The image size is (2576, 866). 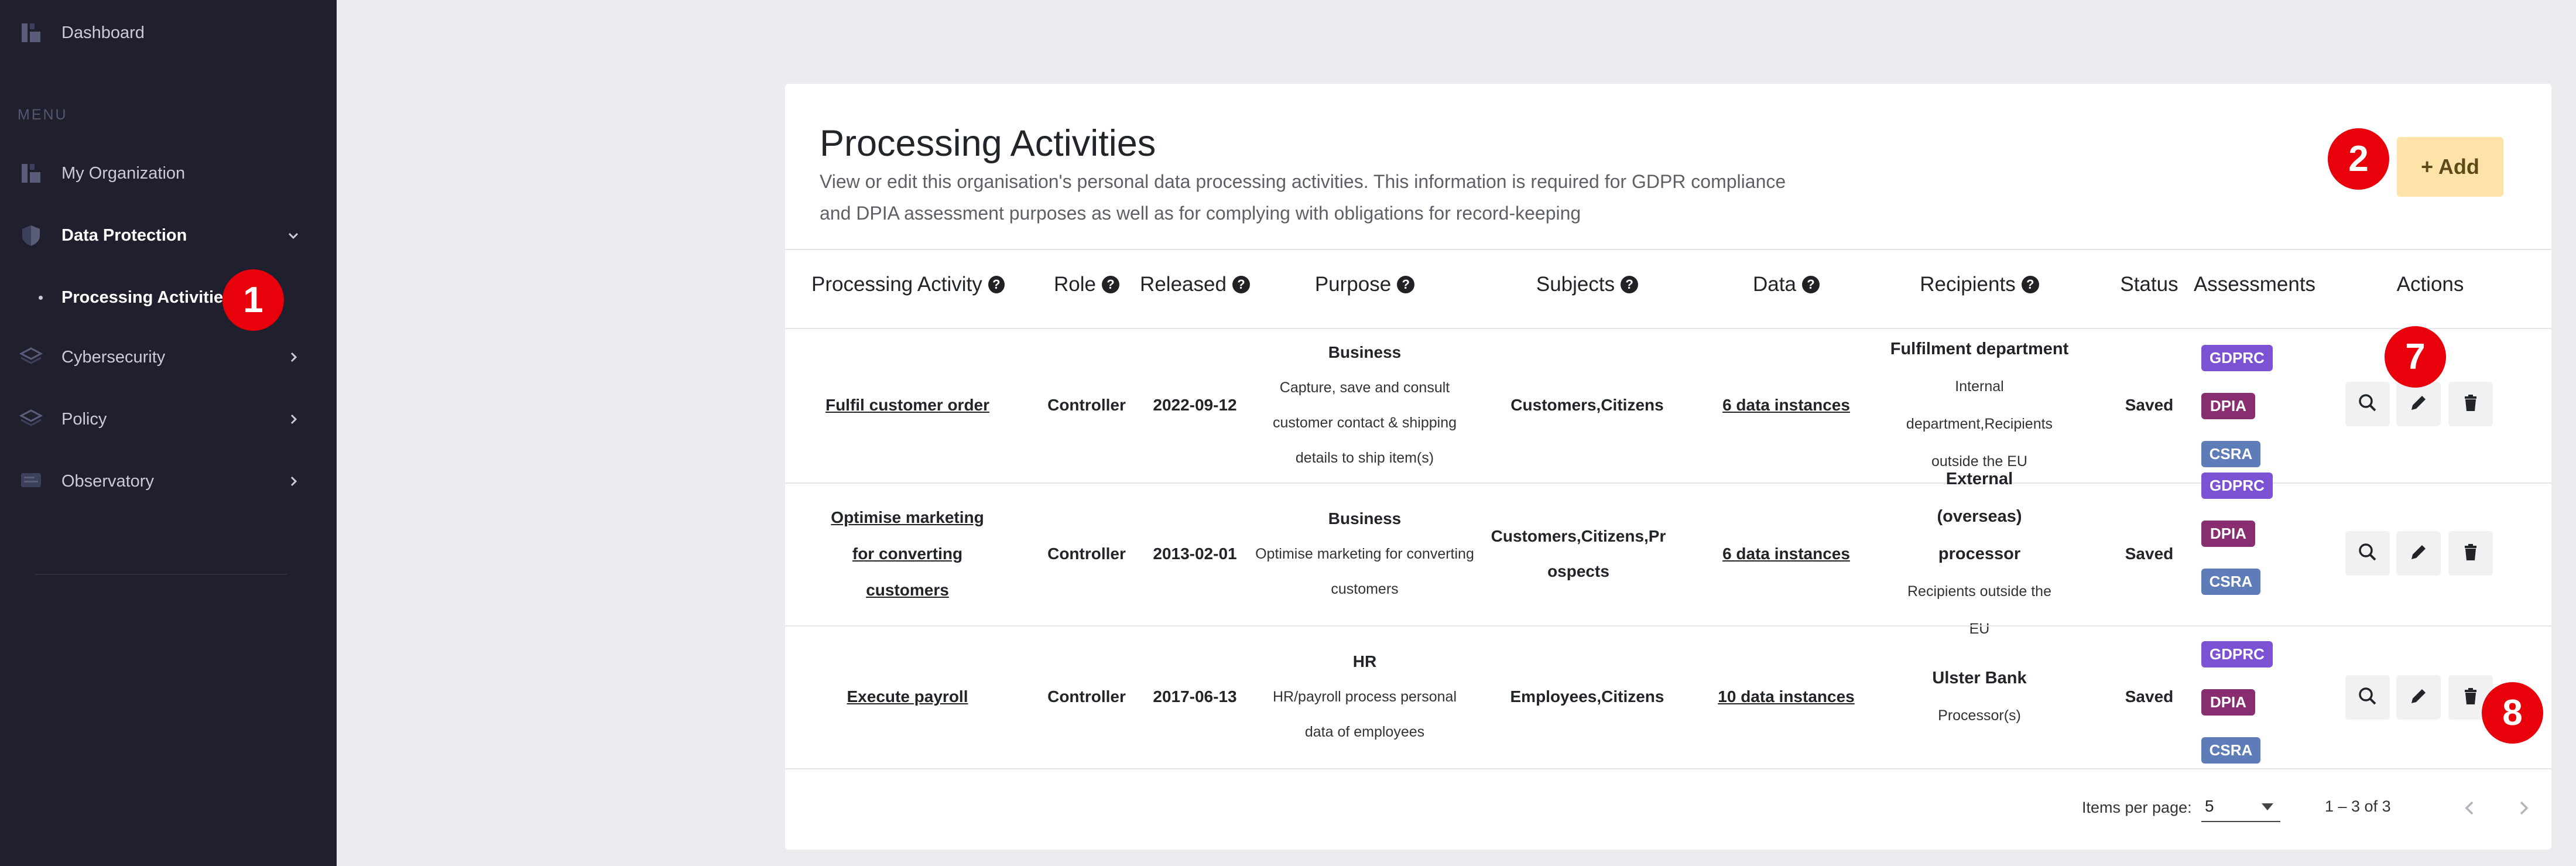 I want to click on sidebar-item-policy: Policy, so click(x=168, y=419).